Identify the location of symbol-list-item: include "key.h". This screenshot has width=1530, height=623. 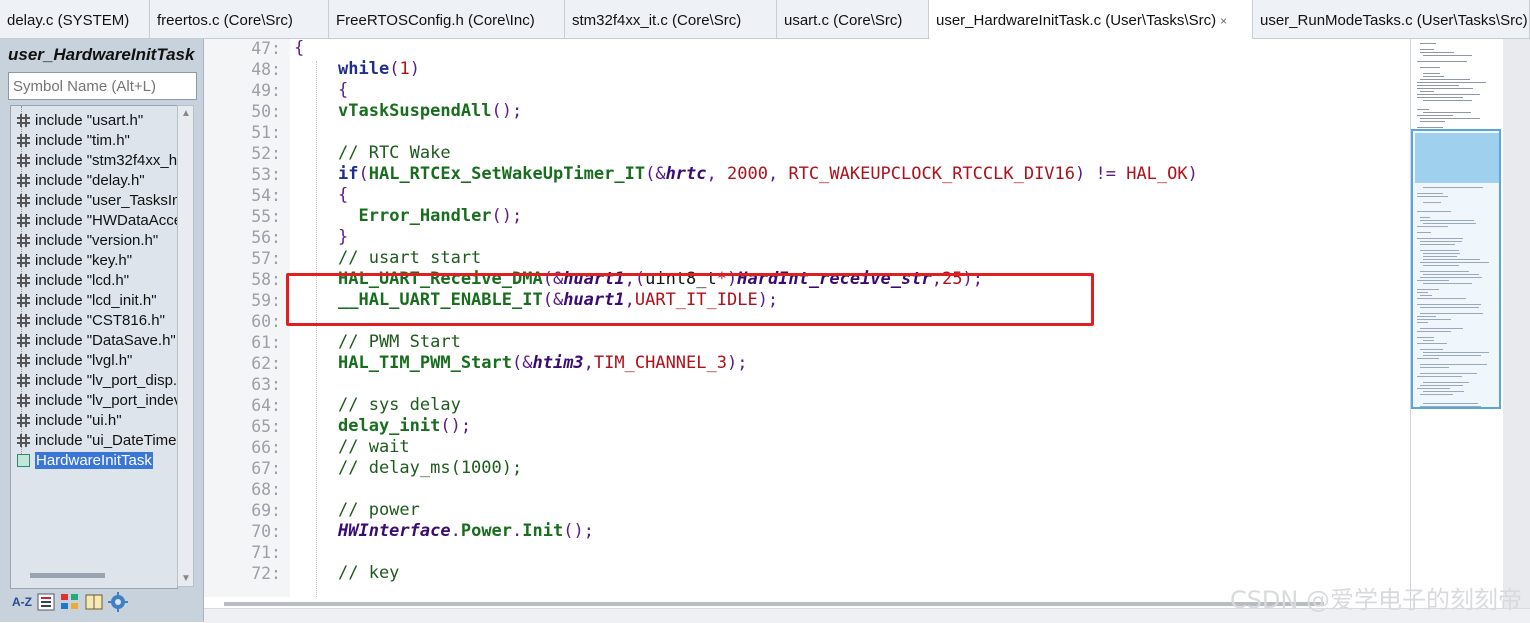
(97, 260).